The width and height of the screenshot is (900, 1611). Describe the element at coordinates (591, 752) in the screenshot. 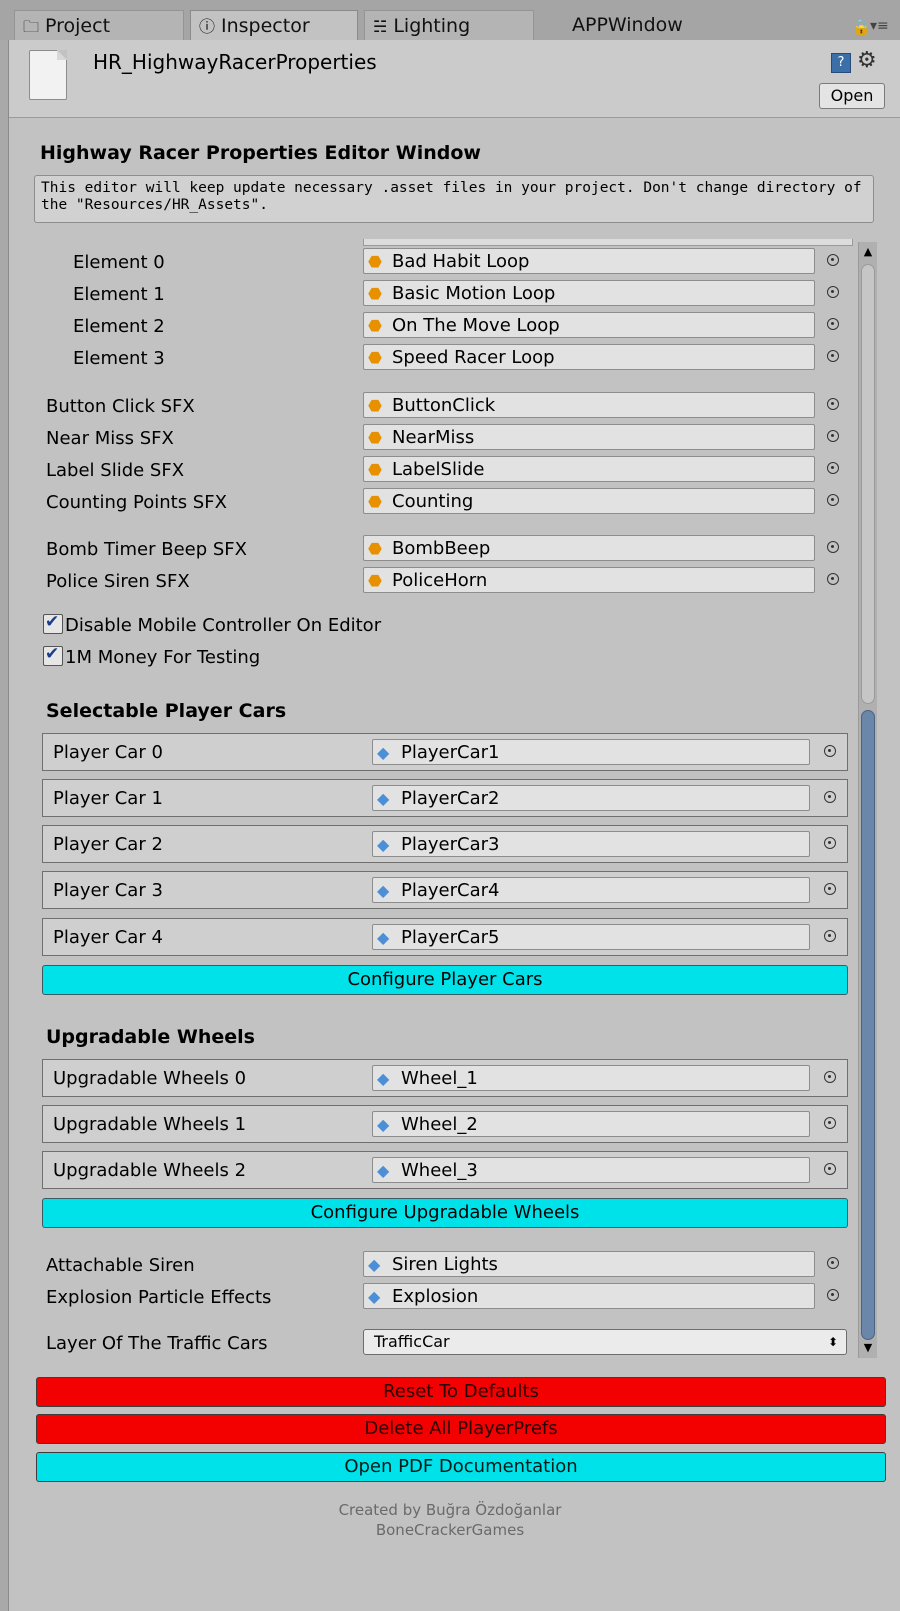

I see `prefab-field: ◆ PlayerCar1` at that location.